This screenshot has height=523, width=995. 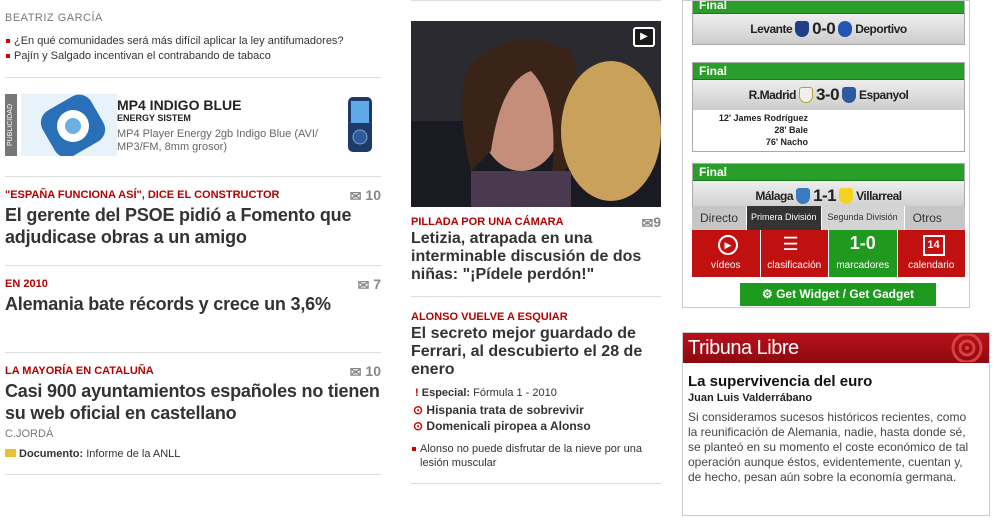 I want to click on exclamation-icon: !, so click(x=417, y=393).